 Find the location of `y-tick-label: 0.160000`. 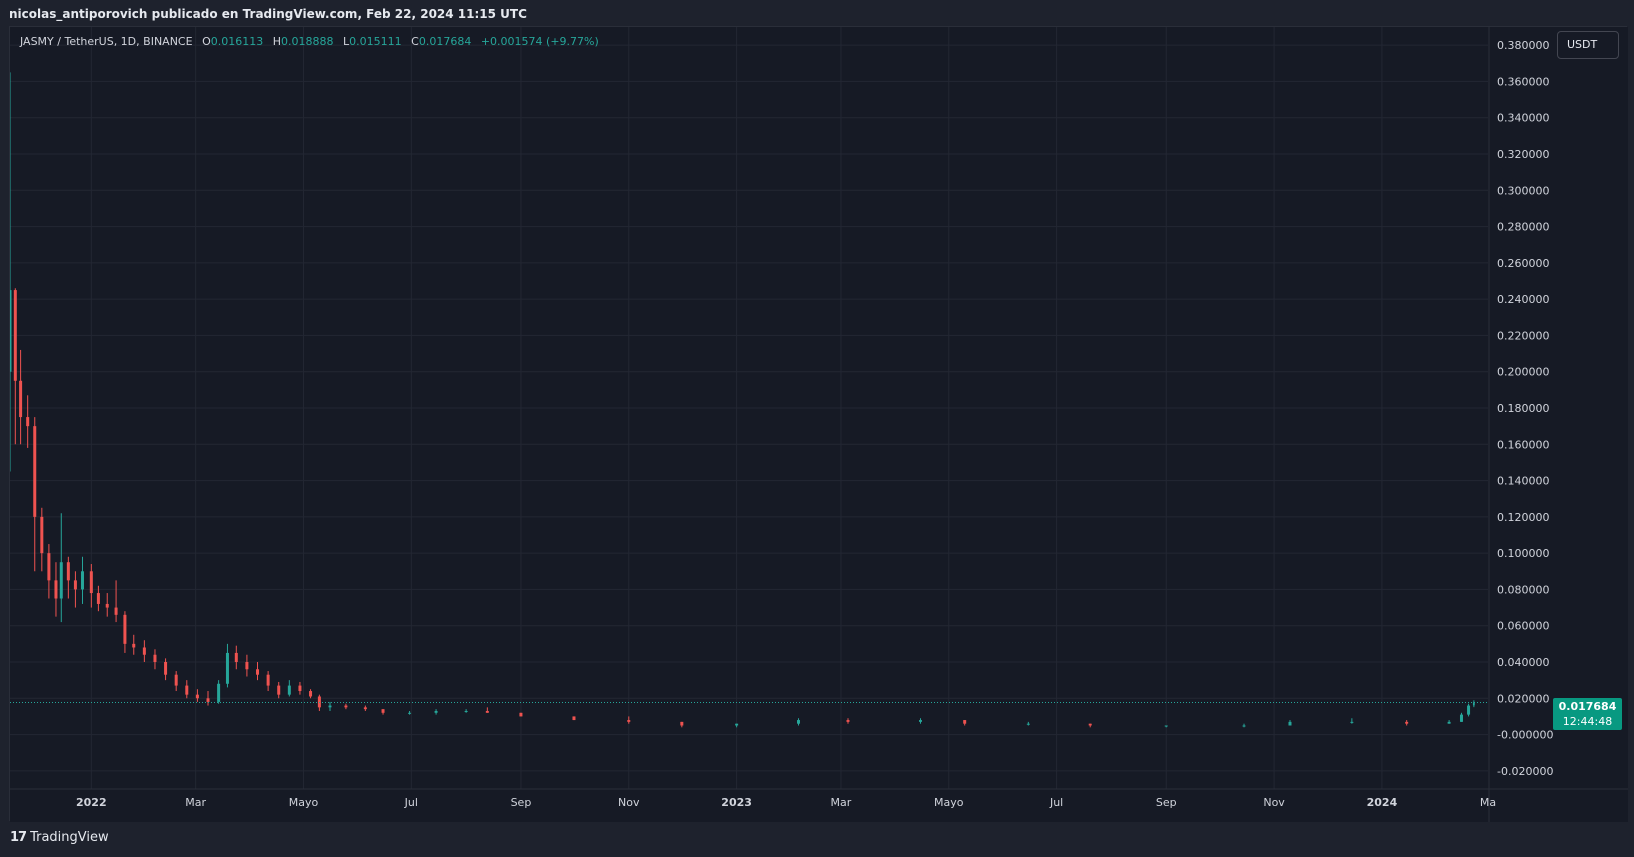

y-tick-label: 0.160000 is located at coordinates (1523, 444).